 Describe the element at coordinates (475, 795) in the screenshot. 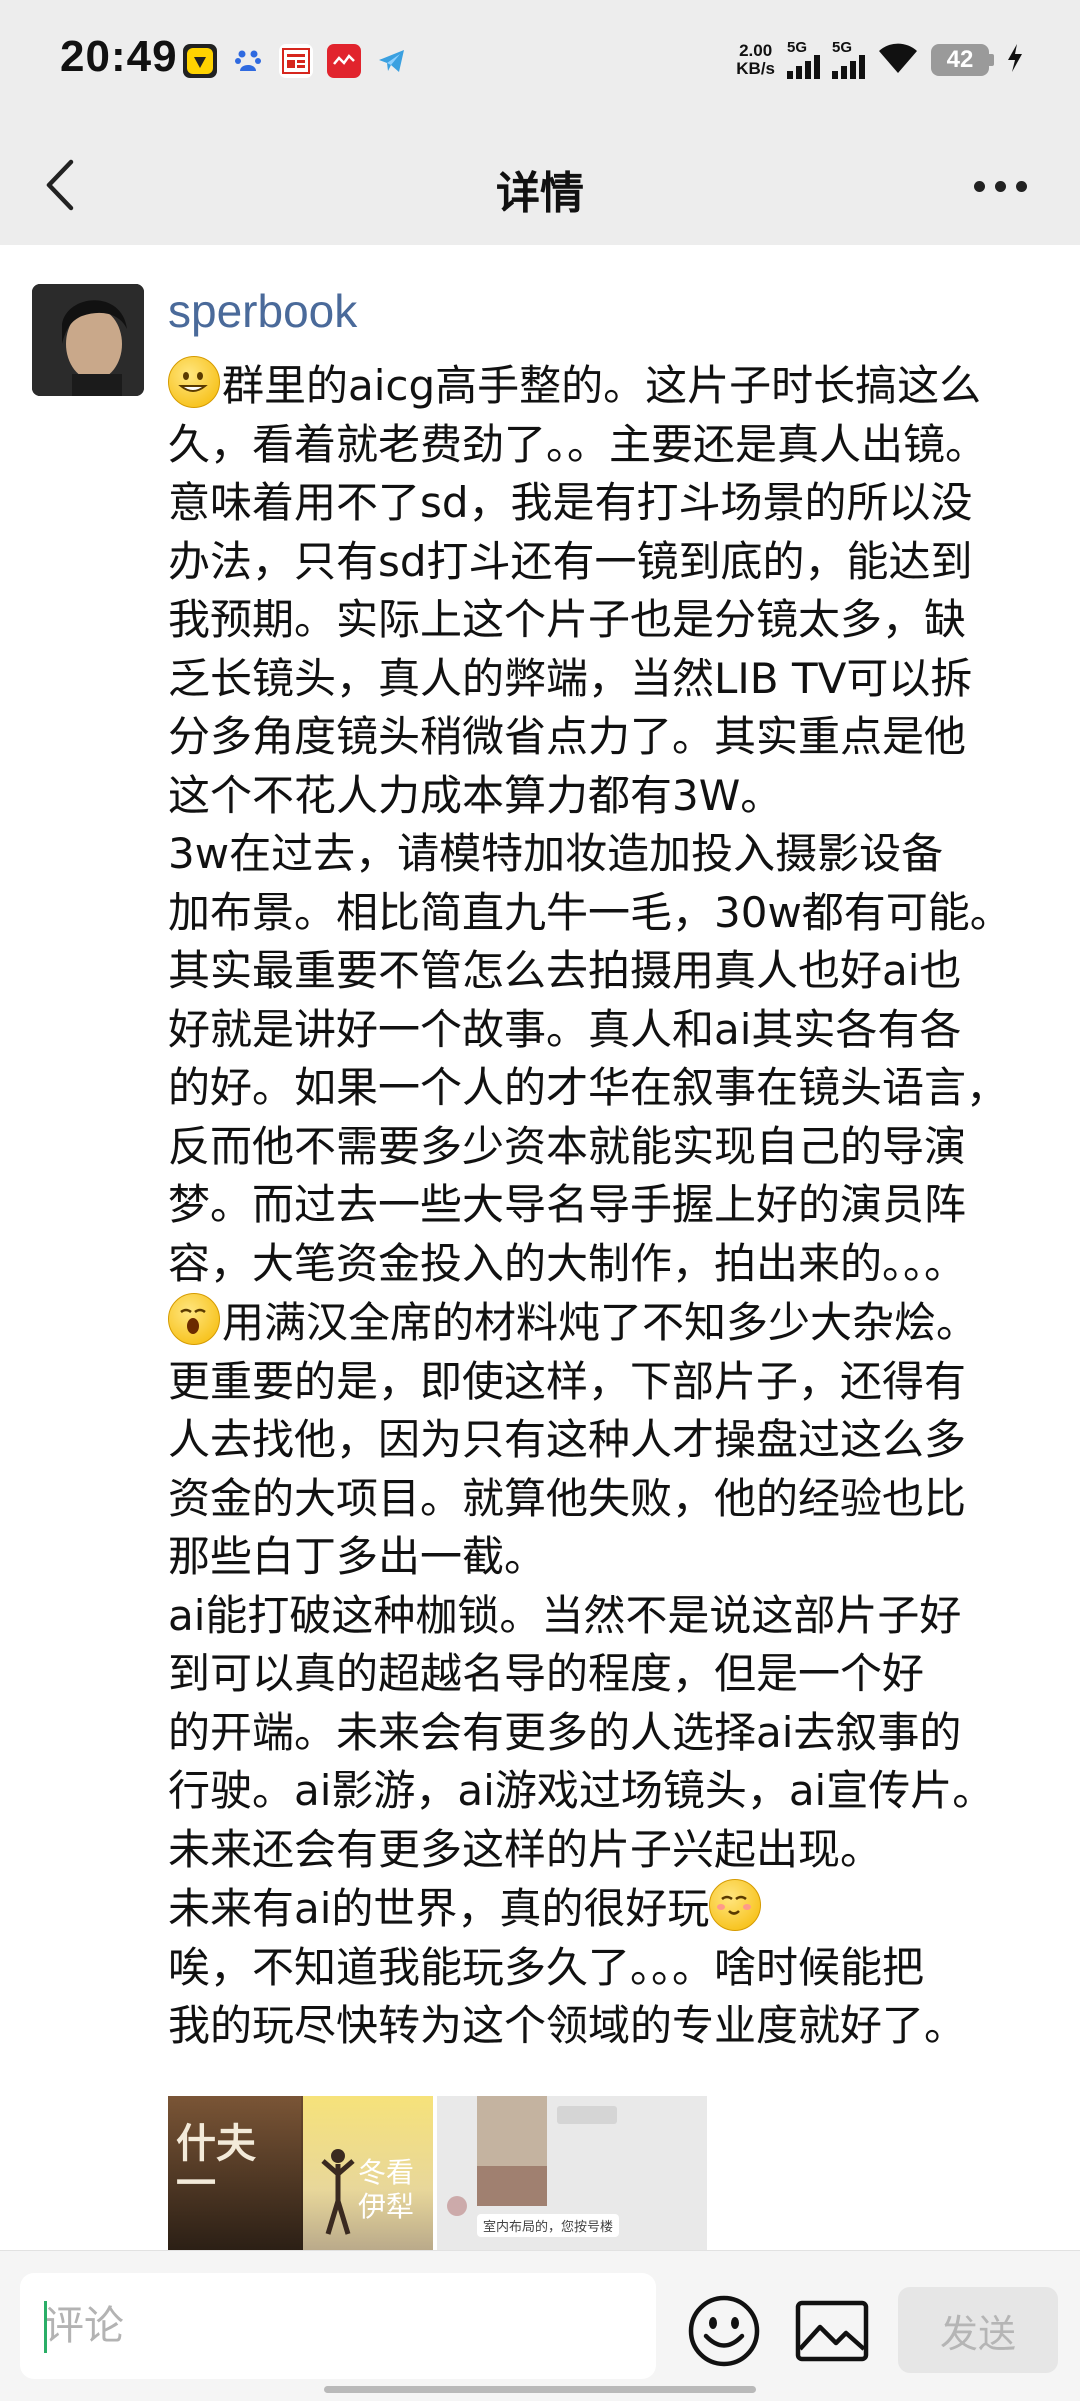

I see `post-line: 这个不花人力成本算力都有3W。` at that location.